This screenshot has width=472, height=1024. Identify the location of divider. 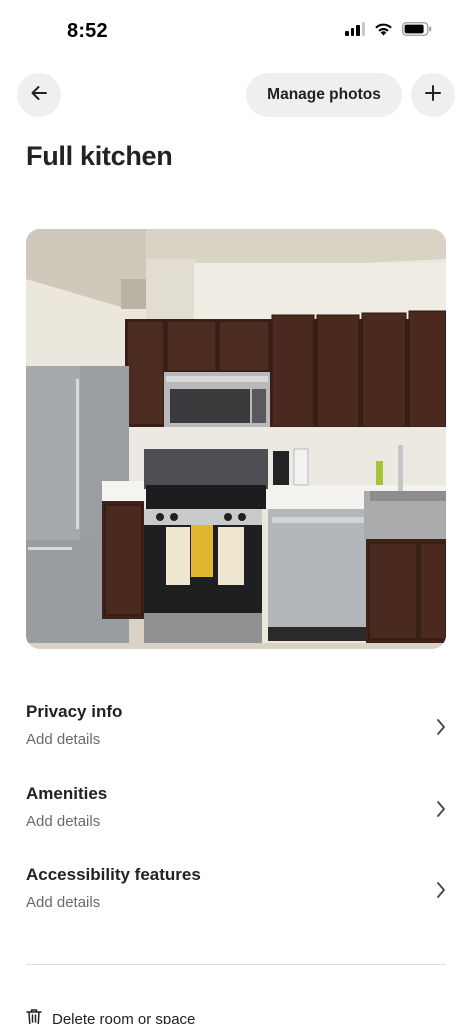
(236, 964).